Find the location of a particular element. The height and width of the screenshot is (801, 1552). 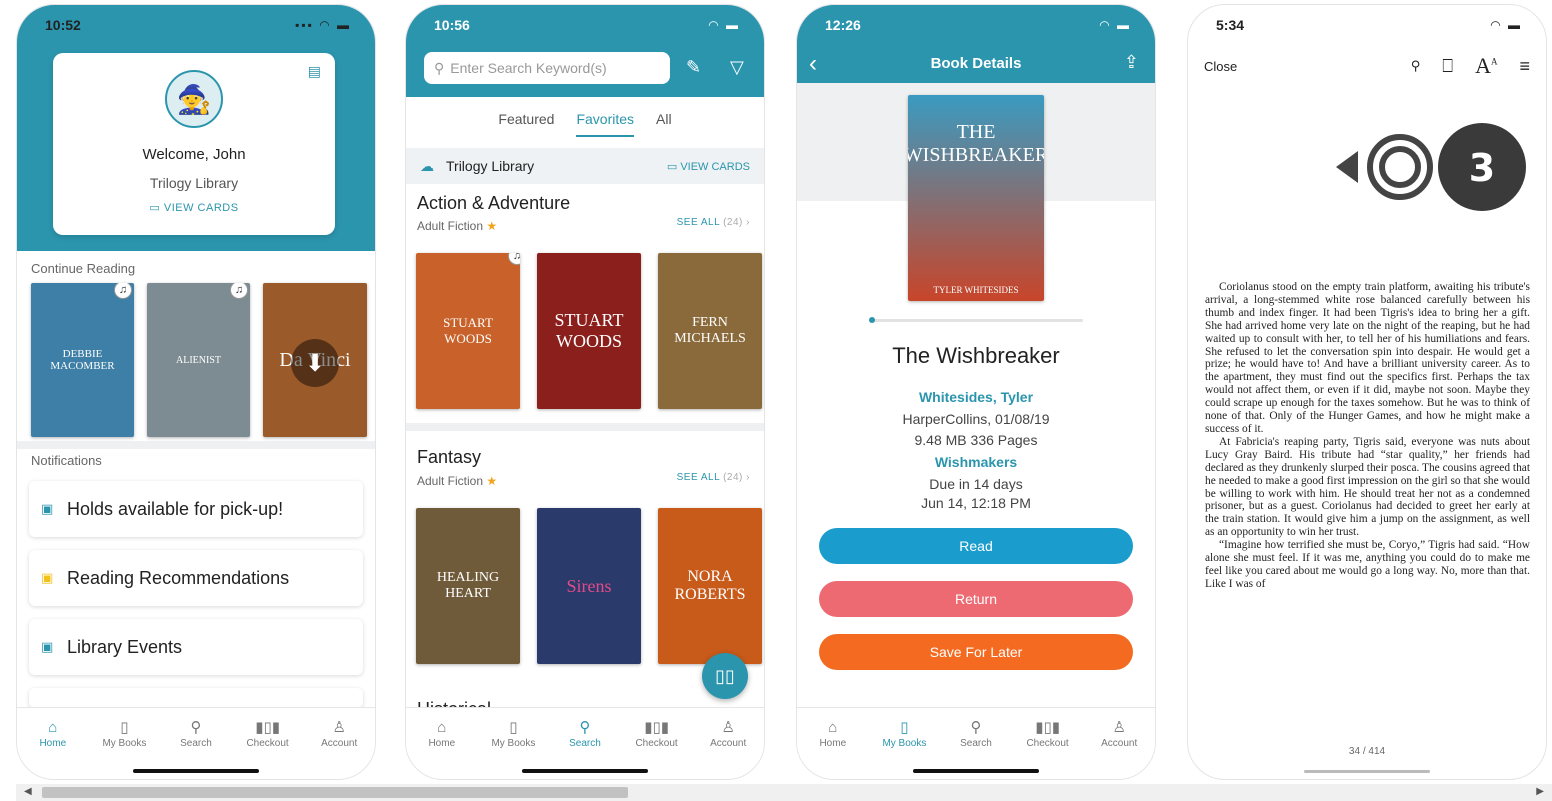

tab-home-label: Home is located at coordinates (833, 743).